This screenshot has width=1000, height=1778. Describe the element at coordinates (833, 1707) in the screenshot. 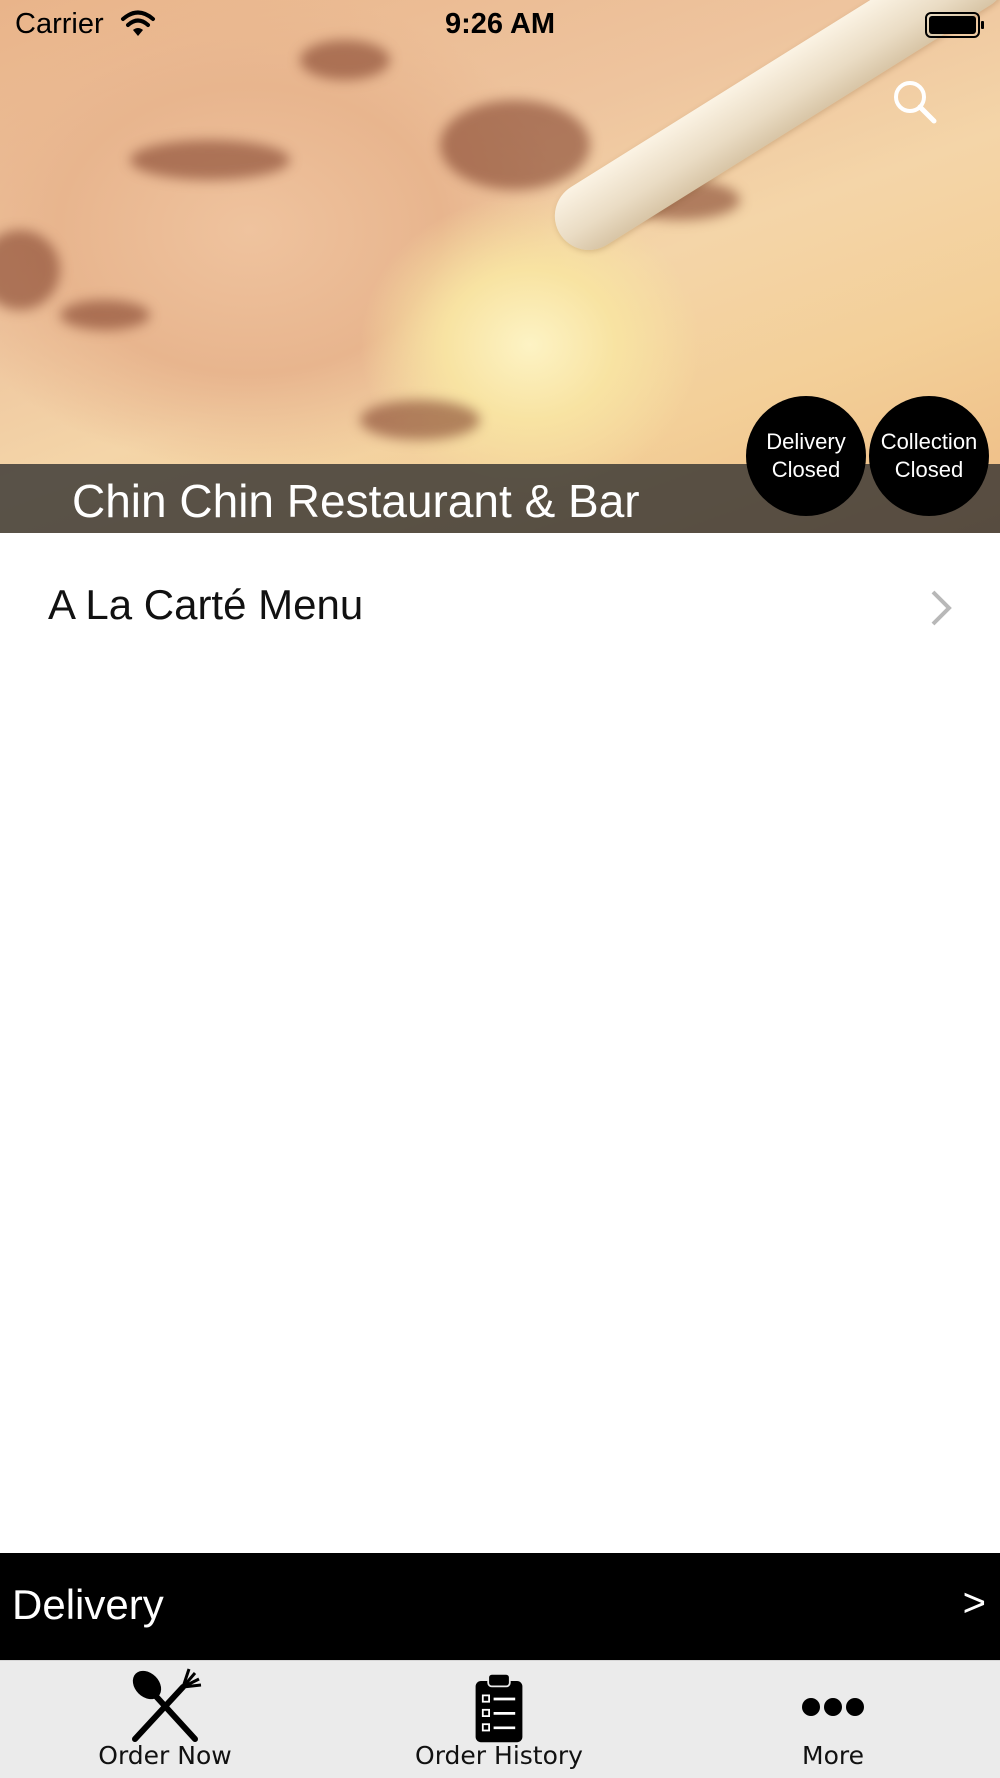

I see `ellipsis-icon` at that location.